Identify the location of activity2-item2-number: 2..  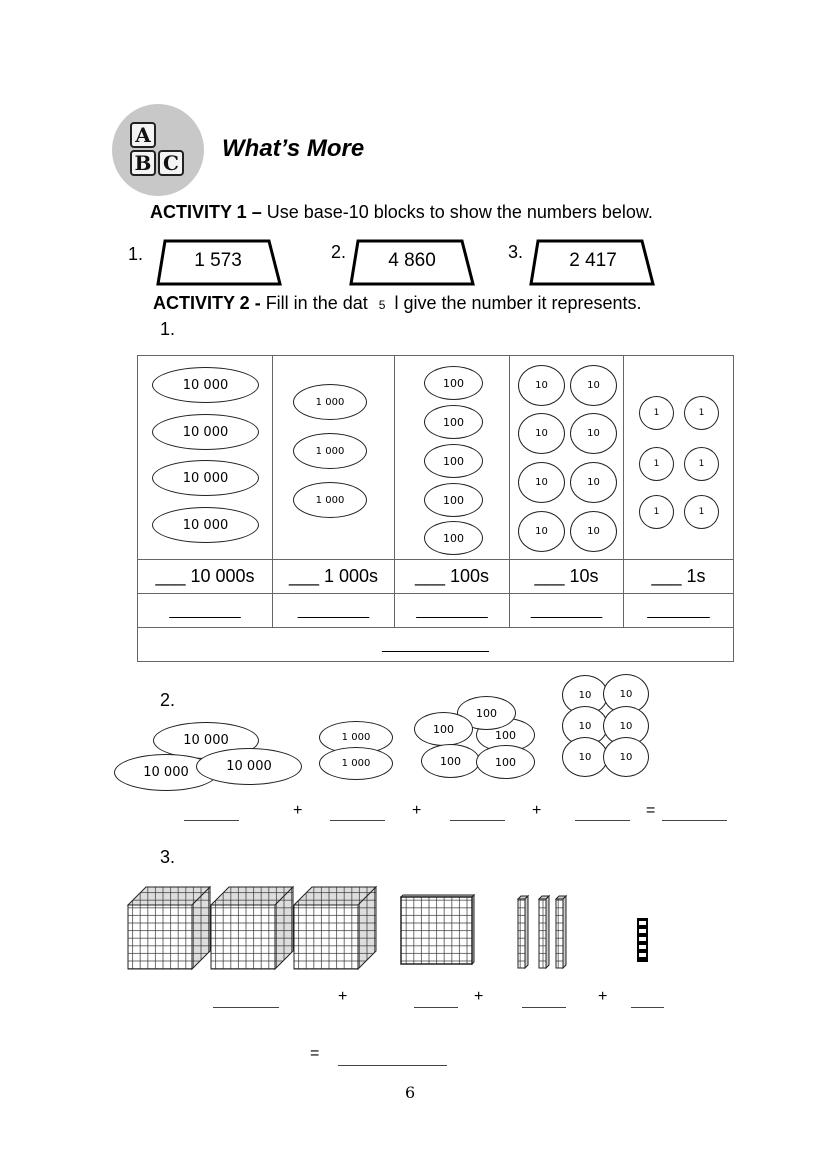
(168, 700).